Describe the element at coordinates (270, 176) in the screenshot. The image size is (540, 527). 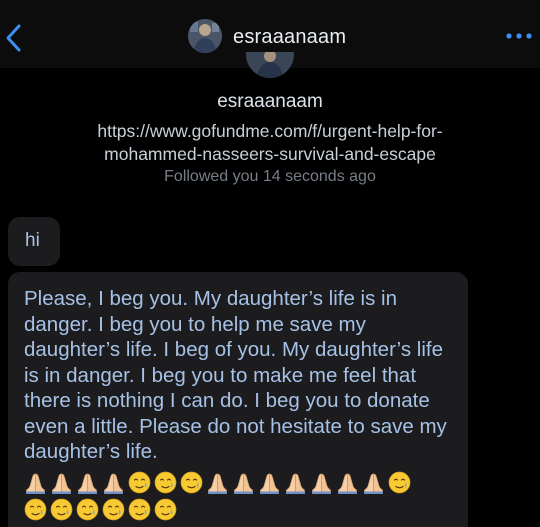
I see `followed-status: Followed you 14 seconds ago` at that location.